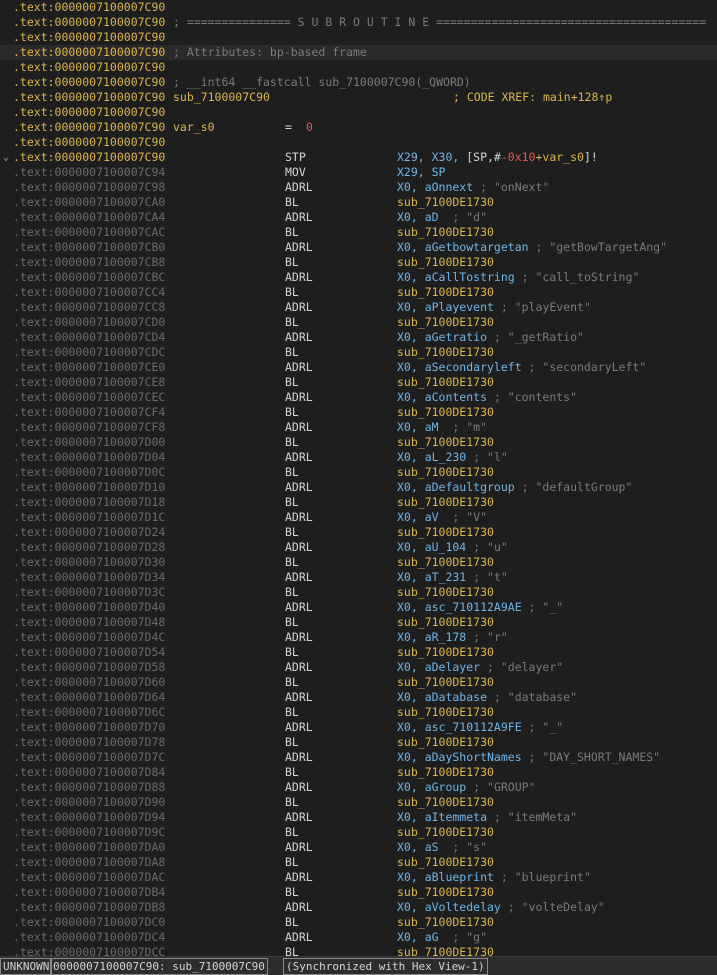  What do you see at coordinates (358, 937) in the screenshot?
I see `listing-line: .text:0000007100007DC4 ADRL X0, aG ; "g"` at bounding box center [358, 937].